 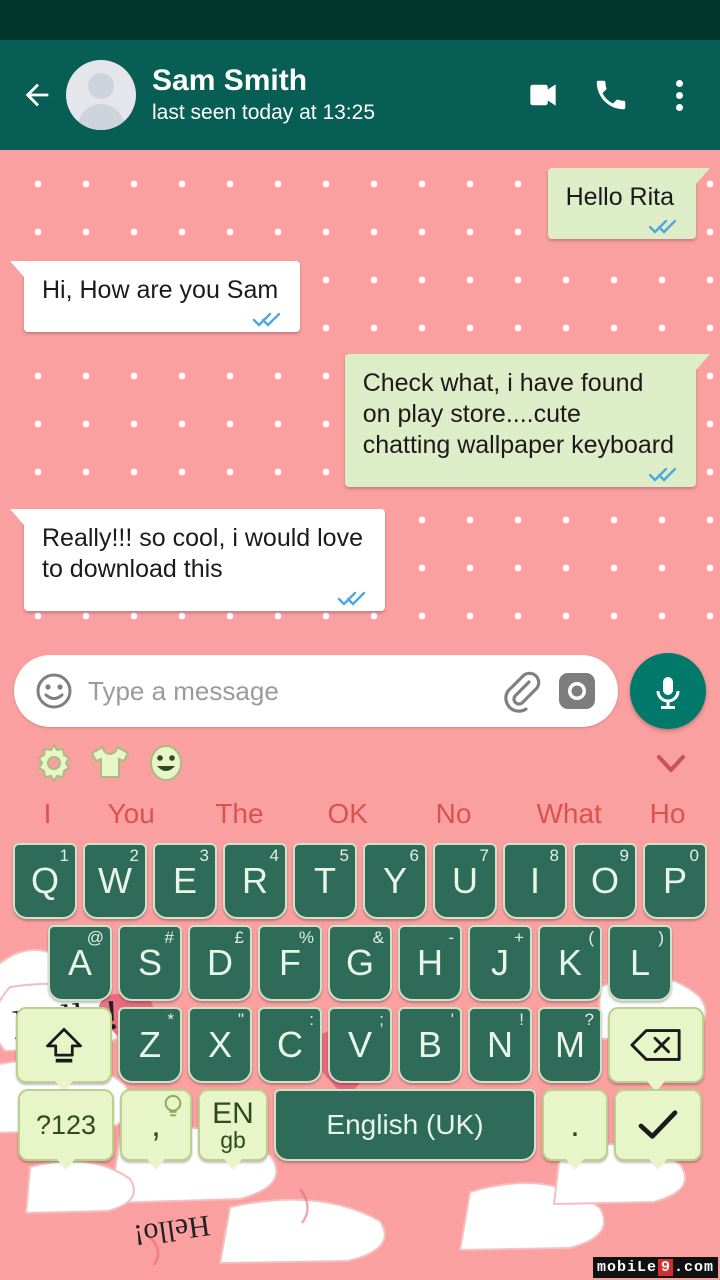 What do you see at coordinates (54, 763) in the screenshot?
I see `keyboard-settings-button` at bounding box center [54, 763].